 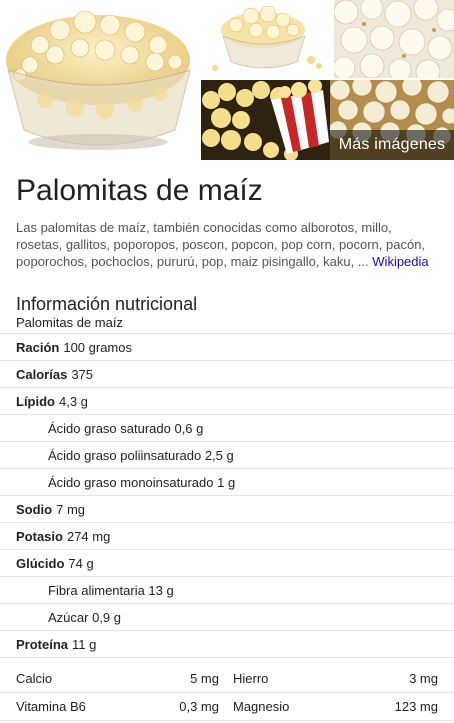 What do you see at coordinates (116, 706) in the screenshot?
I see `mineral-cell: Vitamina B6 0,3 mg` at bounding box center [116, 706].